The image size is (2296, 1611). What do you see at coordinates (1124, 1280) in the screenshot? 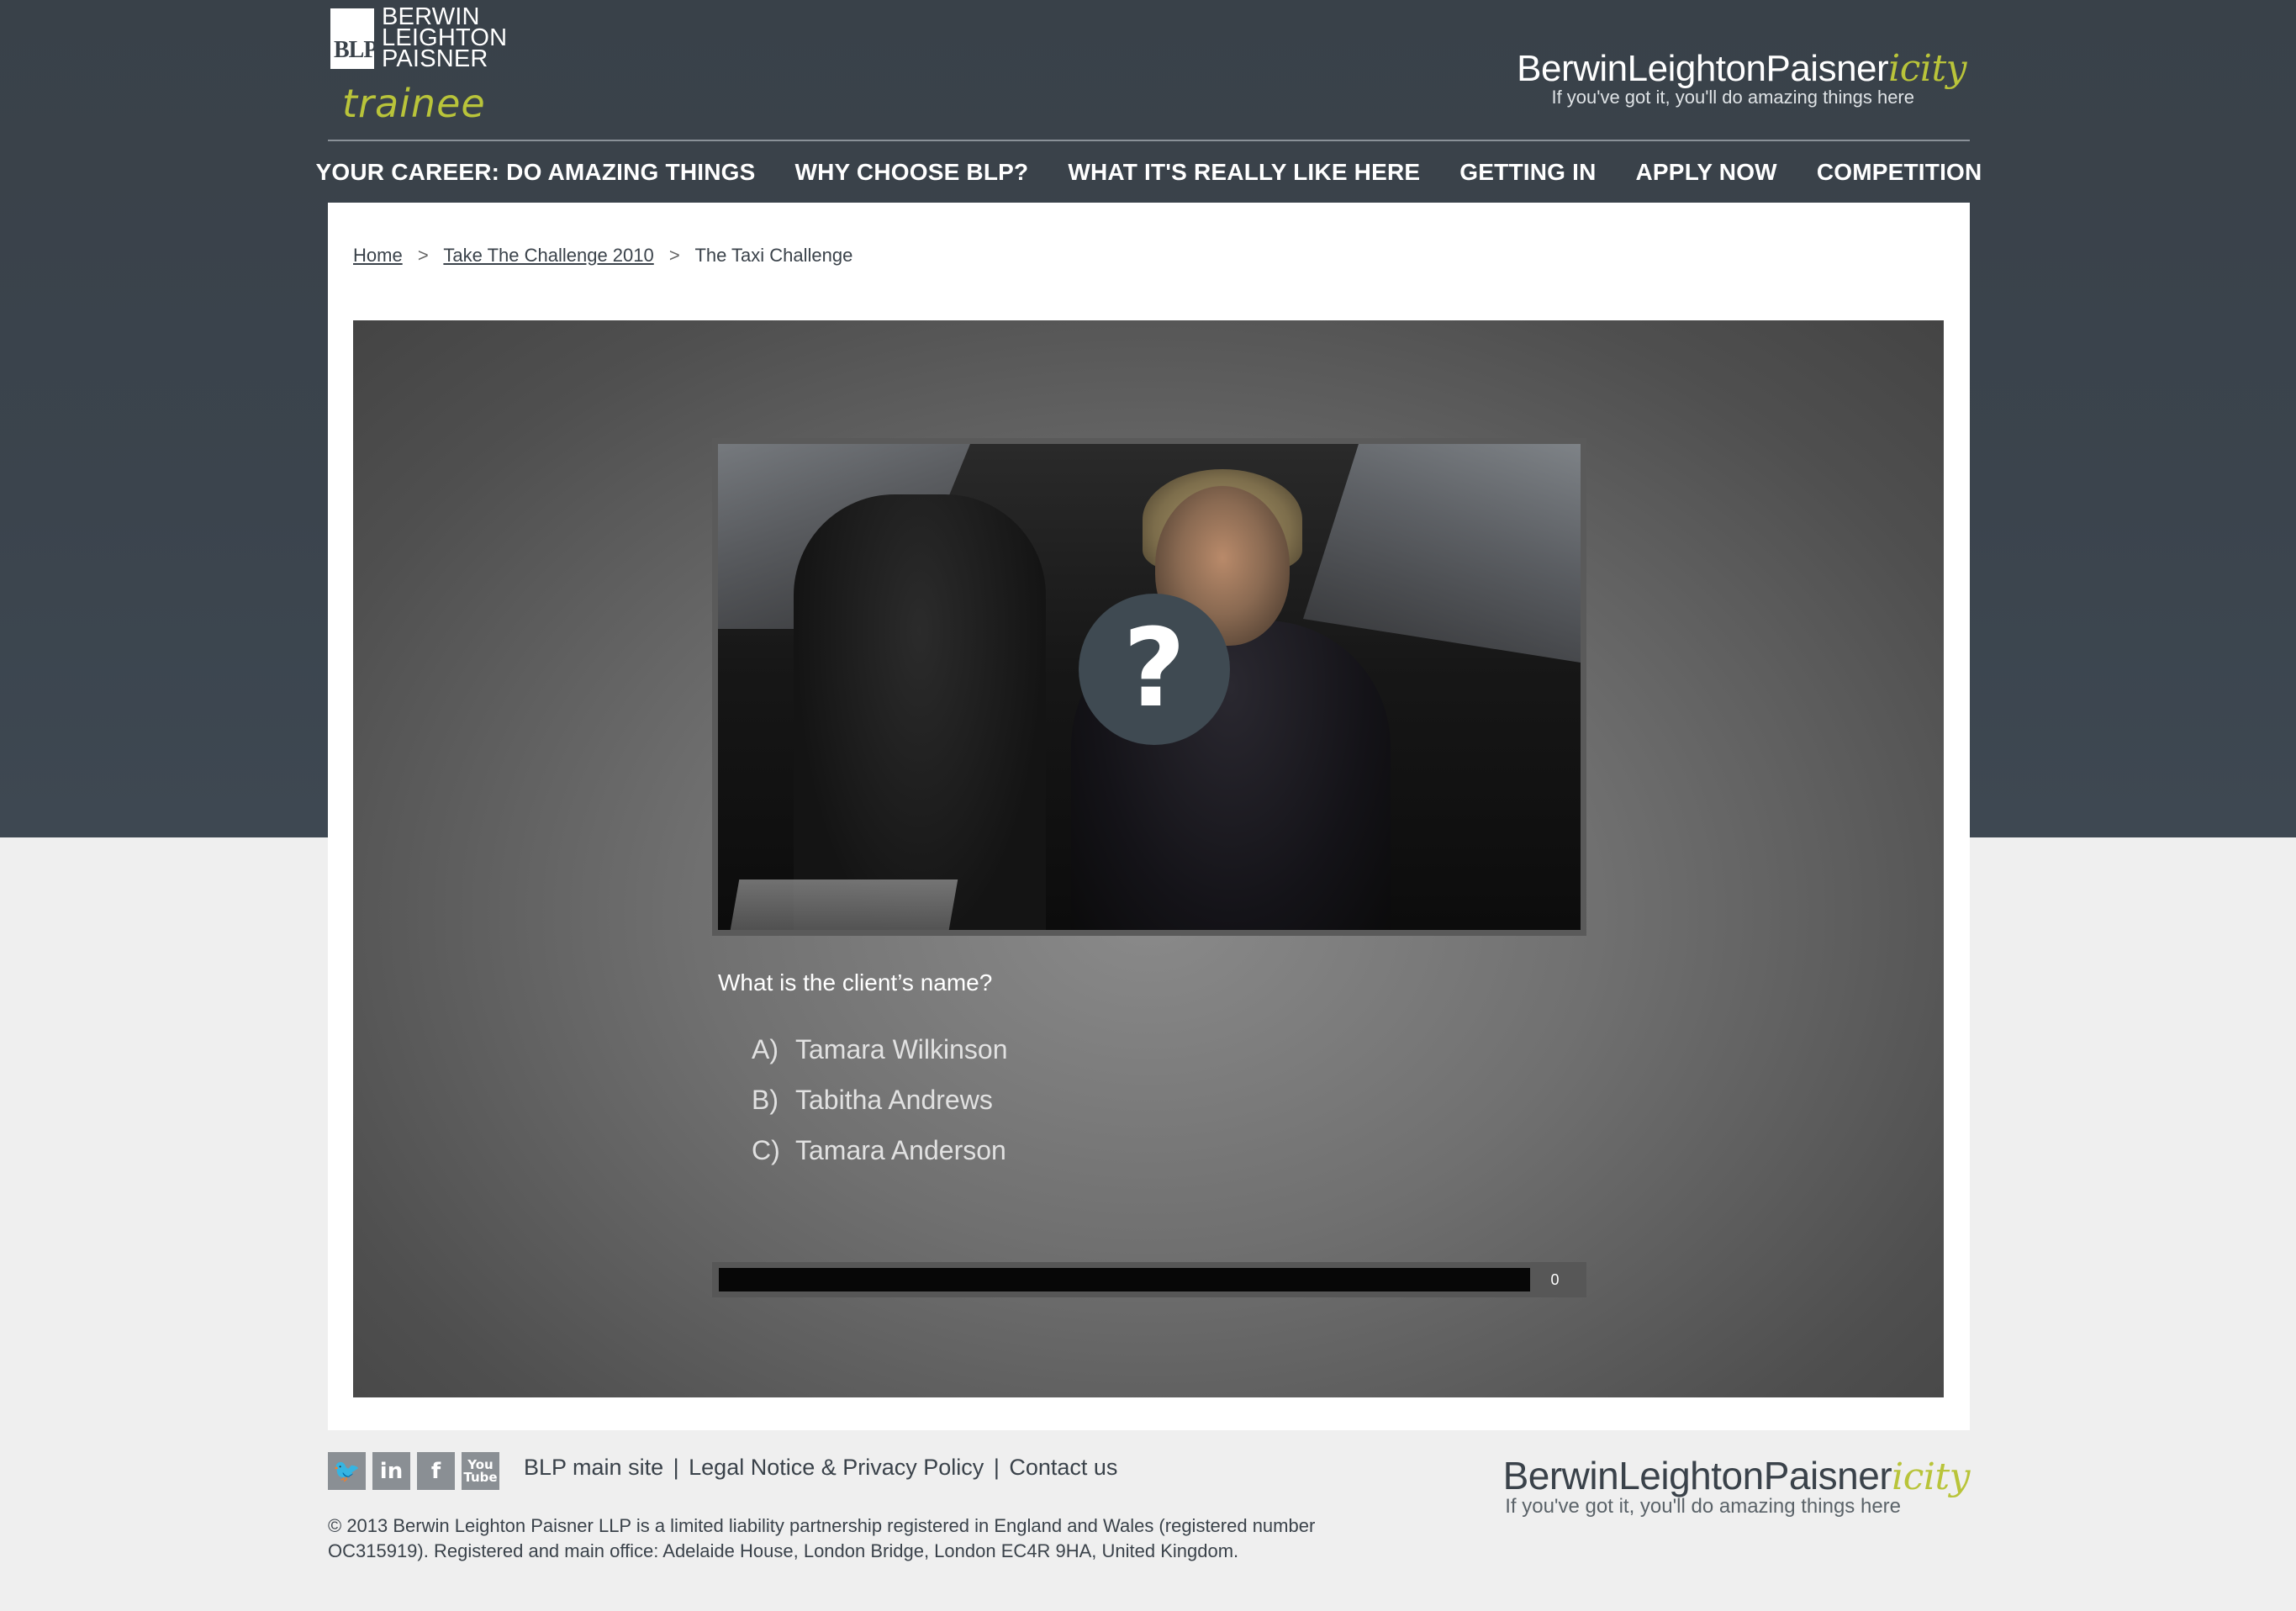
I see `progress-track` at bounding box center [1124, 1280].